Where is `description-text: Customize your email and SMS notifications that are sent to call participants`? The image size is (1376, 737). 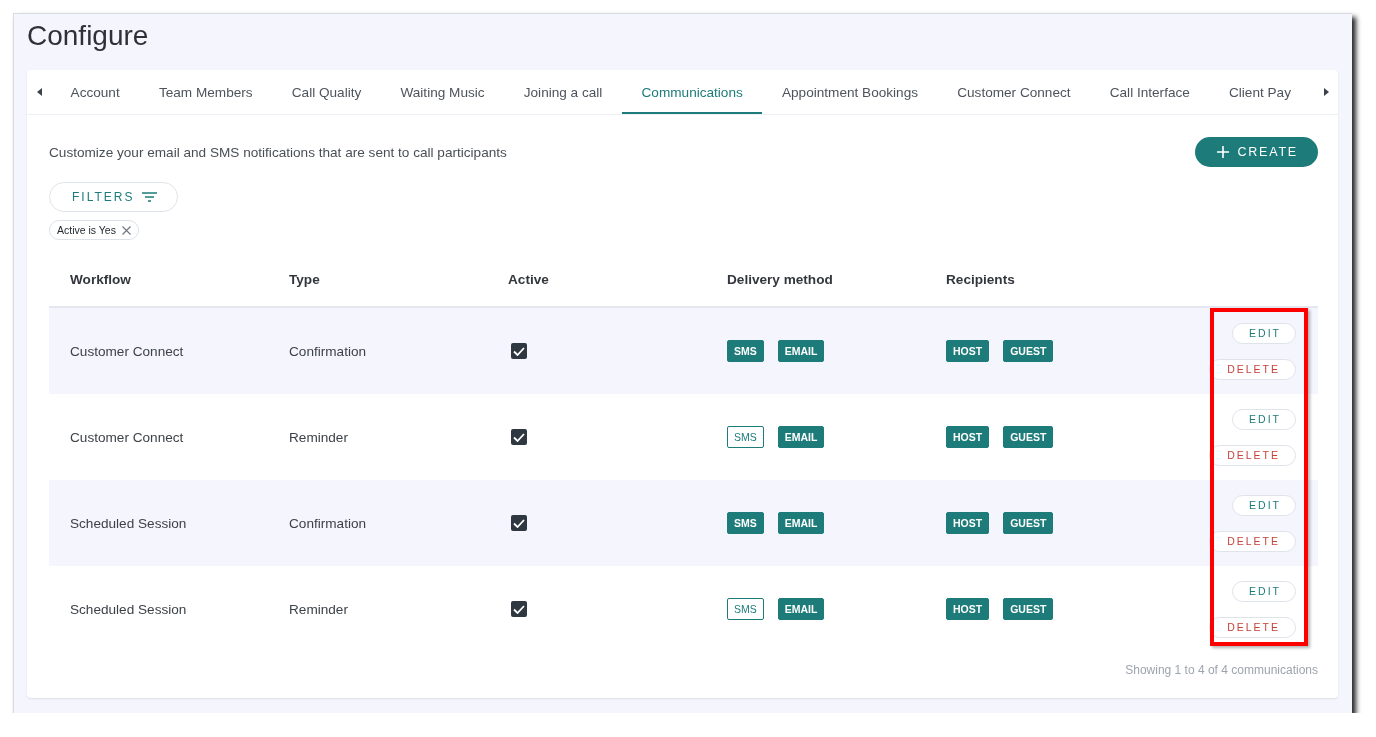
description-text: Customize your email and SMS notifications that are sent to call participants is located at coordinates (278, 152).